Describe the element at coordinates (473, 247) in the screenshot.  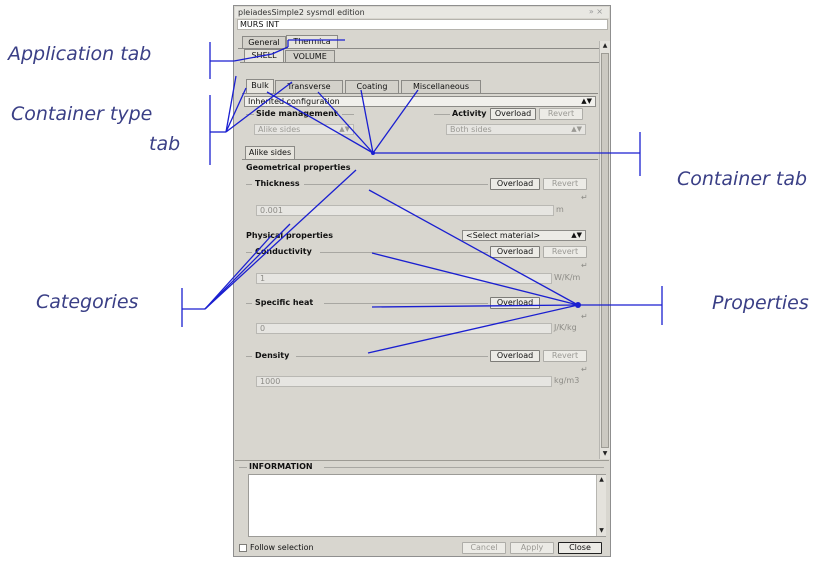
I see `properties-leaders` at that location.